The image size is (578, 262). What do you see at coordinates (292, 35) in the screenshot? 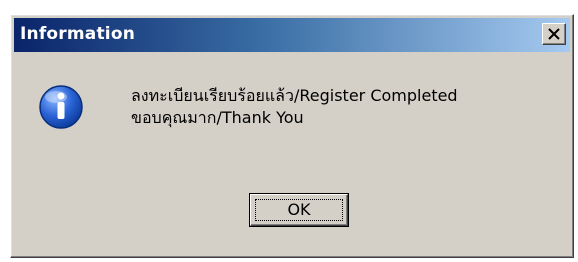
I see `title-bar: Information` at bounding box center [292, 35].